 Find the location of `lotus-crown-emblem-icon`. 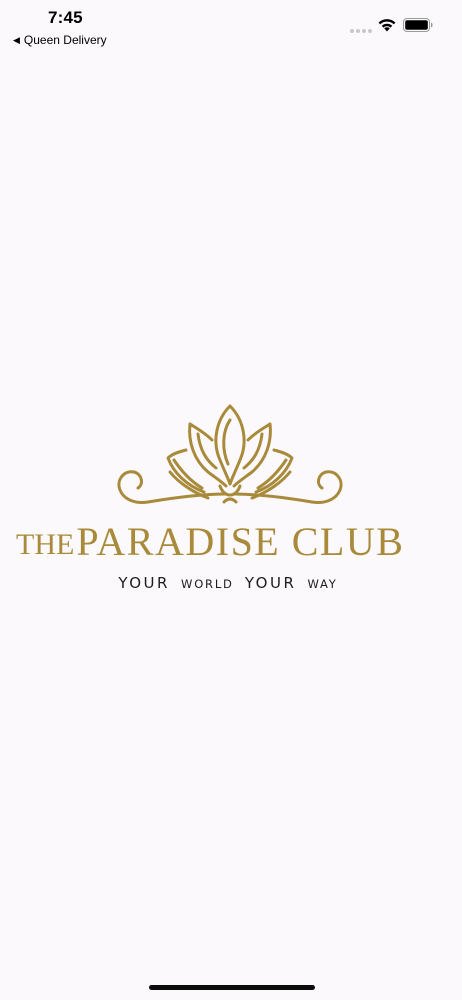

lotus-crown-emblem-icon is located at coordinates (230, 454).